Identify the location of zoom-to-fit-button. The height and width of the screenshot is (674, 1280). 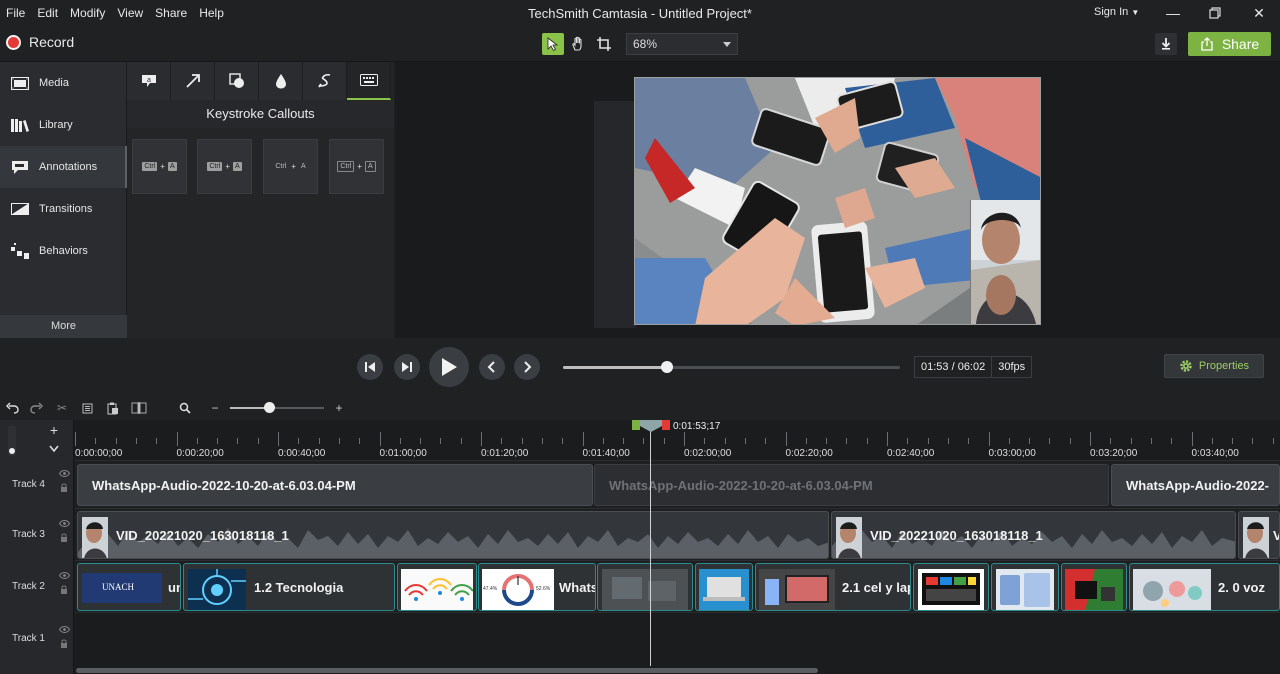
(185, 408).